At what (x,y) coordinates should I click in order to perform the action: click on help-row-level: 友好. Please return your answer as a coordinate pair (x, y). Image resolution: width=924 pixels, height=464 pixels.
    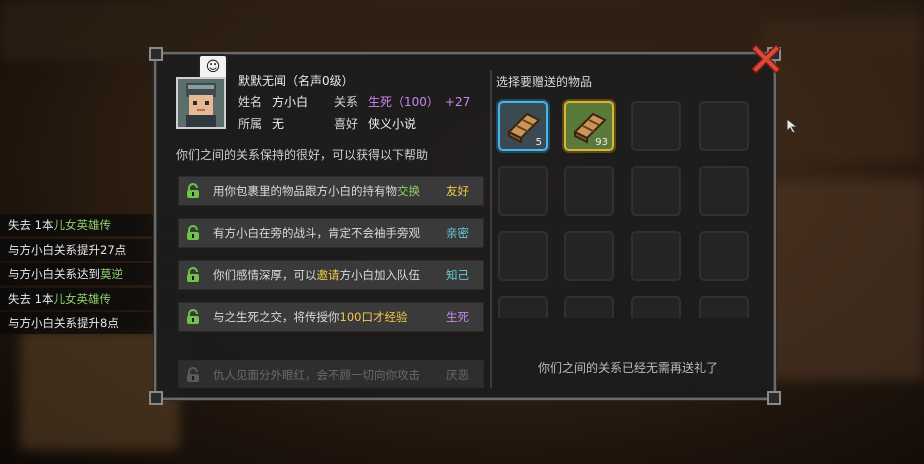
    Looking at the image, I should click on (457, 191).